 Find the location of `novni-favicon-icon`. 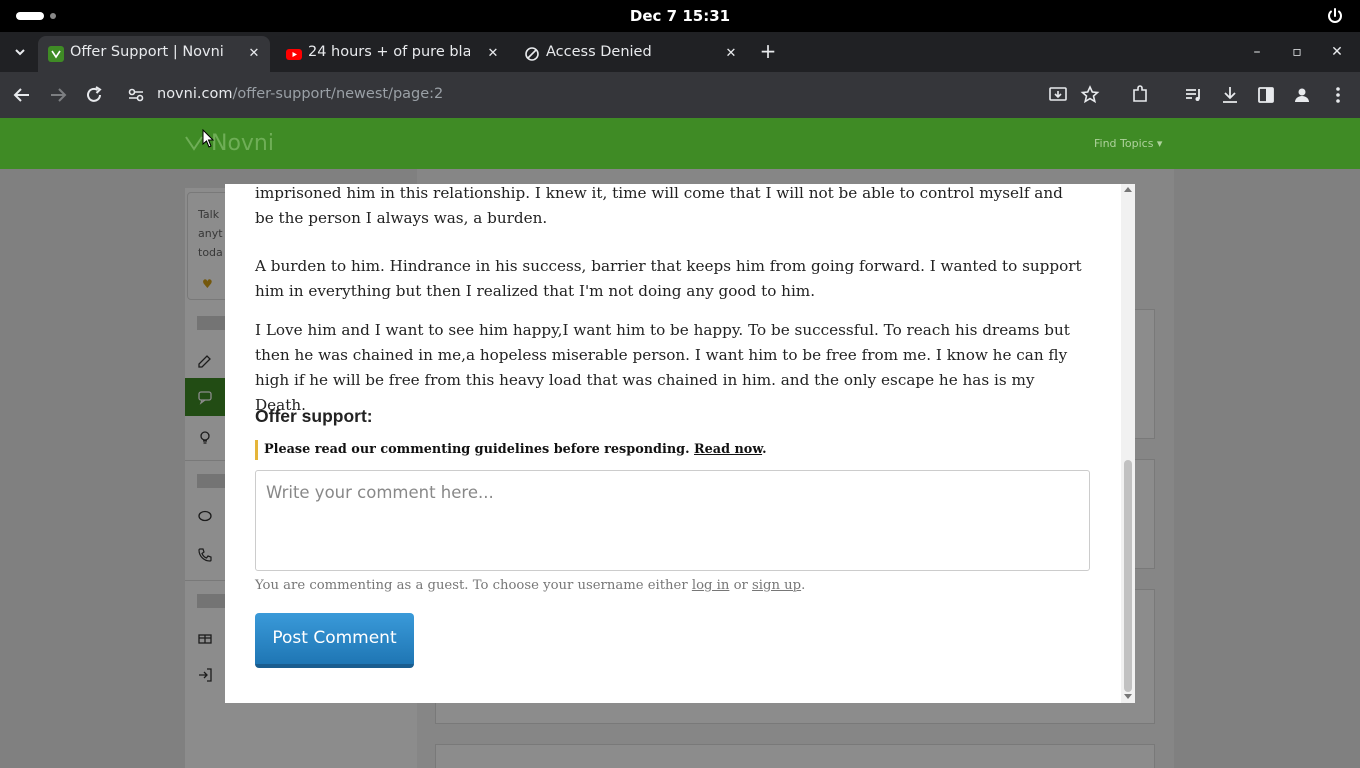

novni-favicon-icon is located at coordinates (56, 54).